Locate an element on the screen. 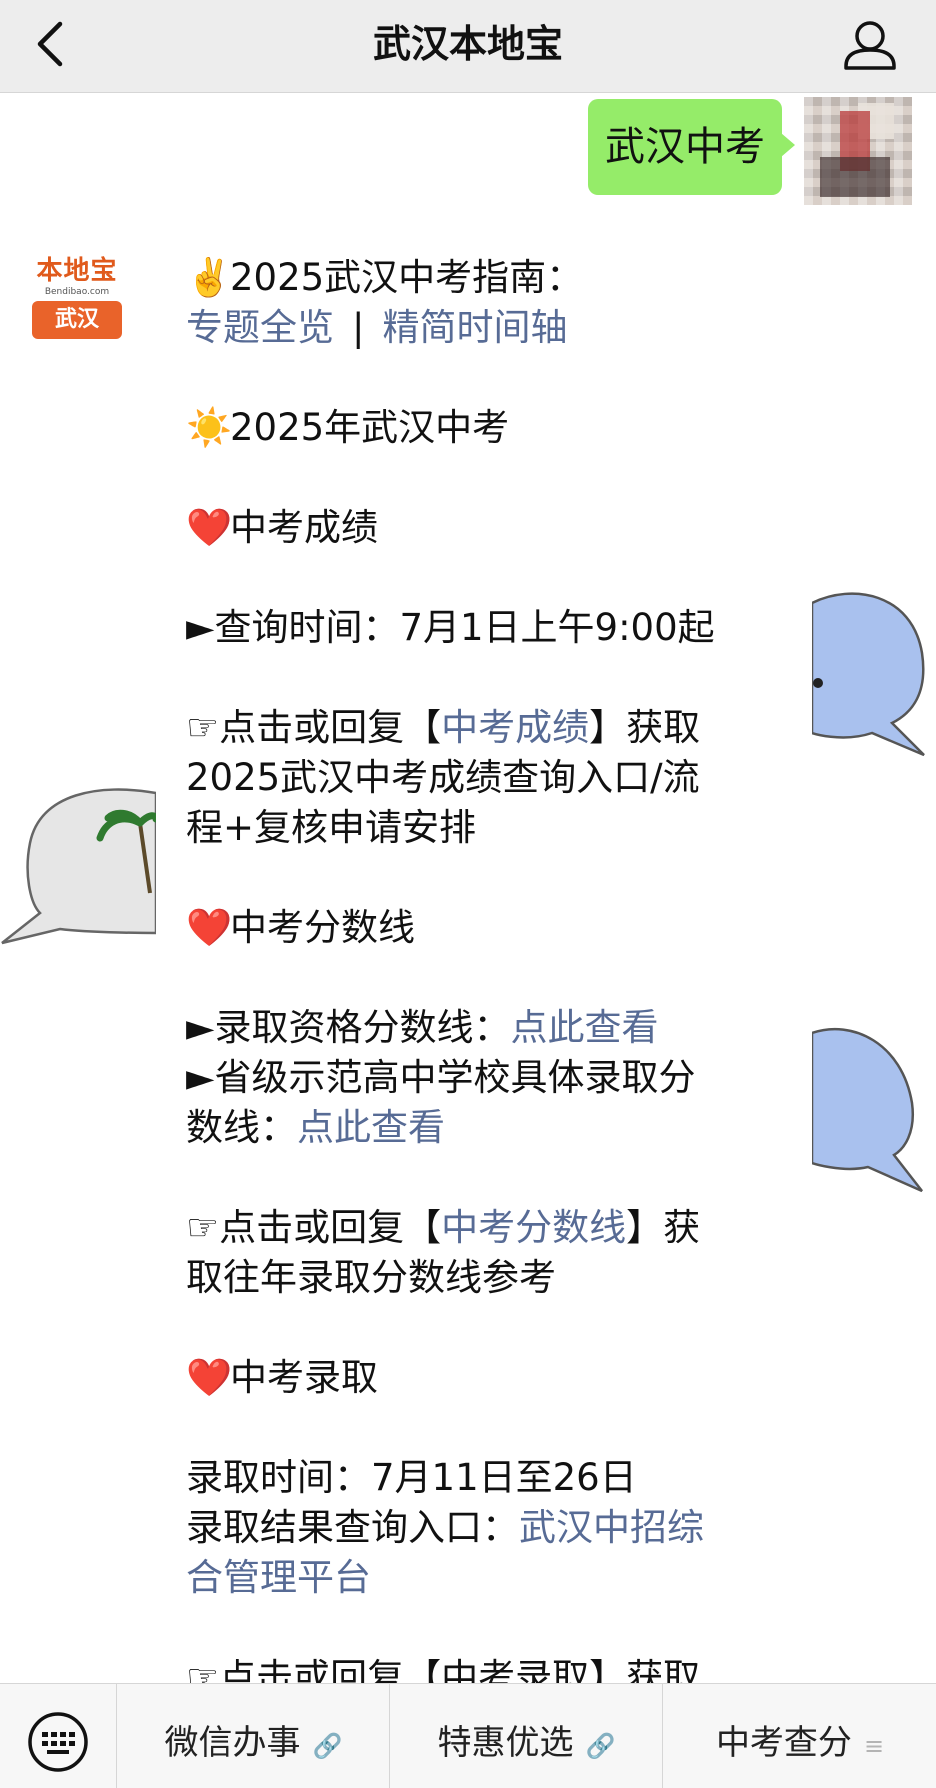 The image size is (936, 1788). back-button is located at coordinates (56, 46).